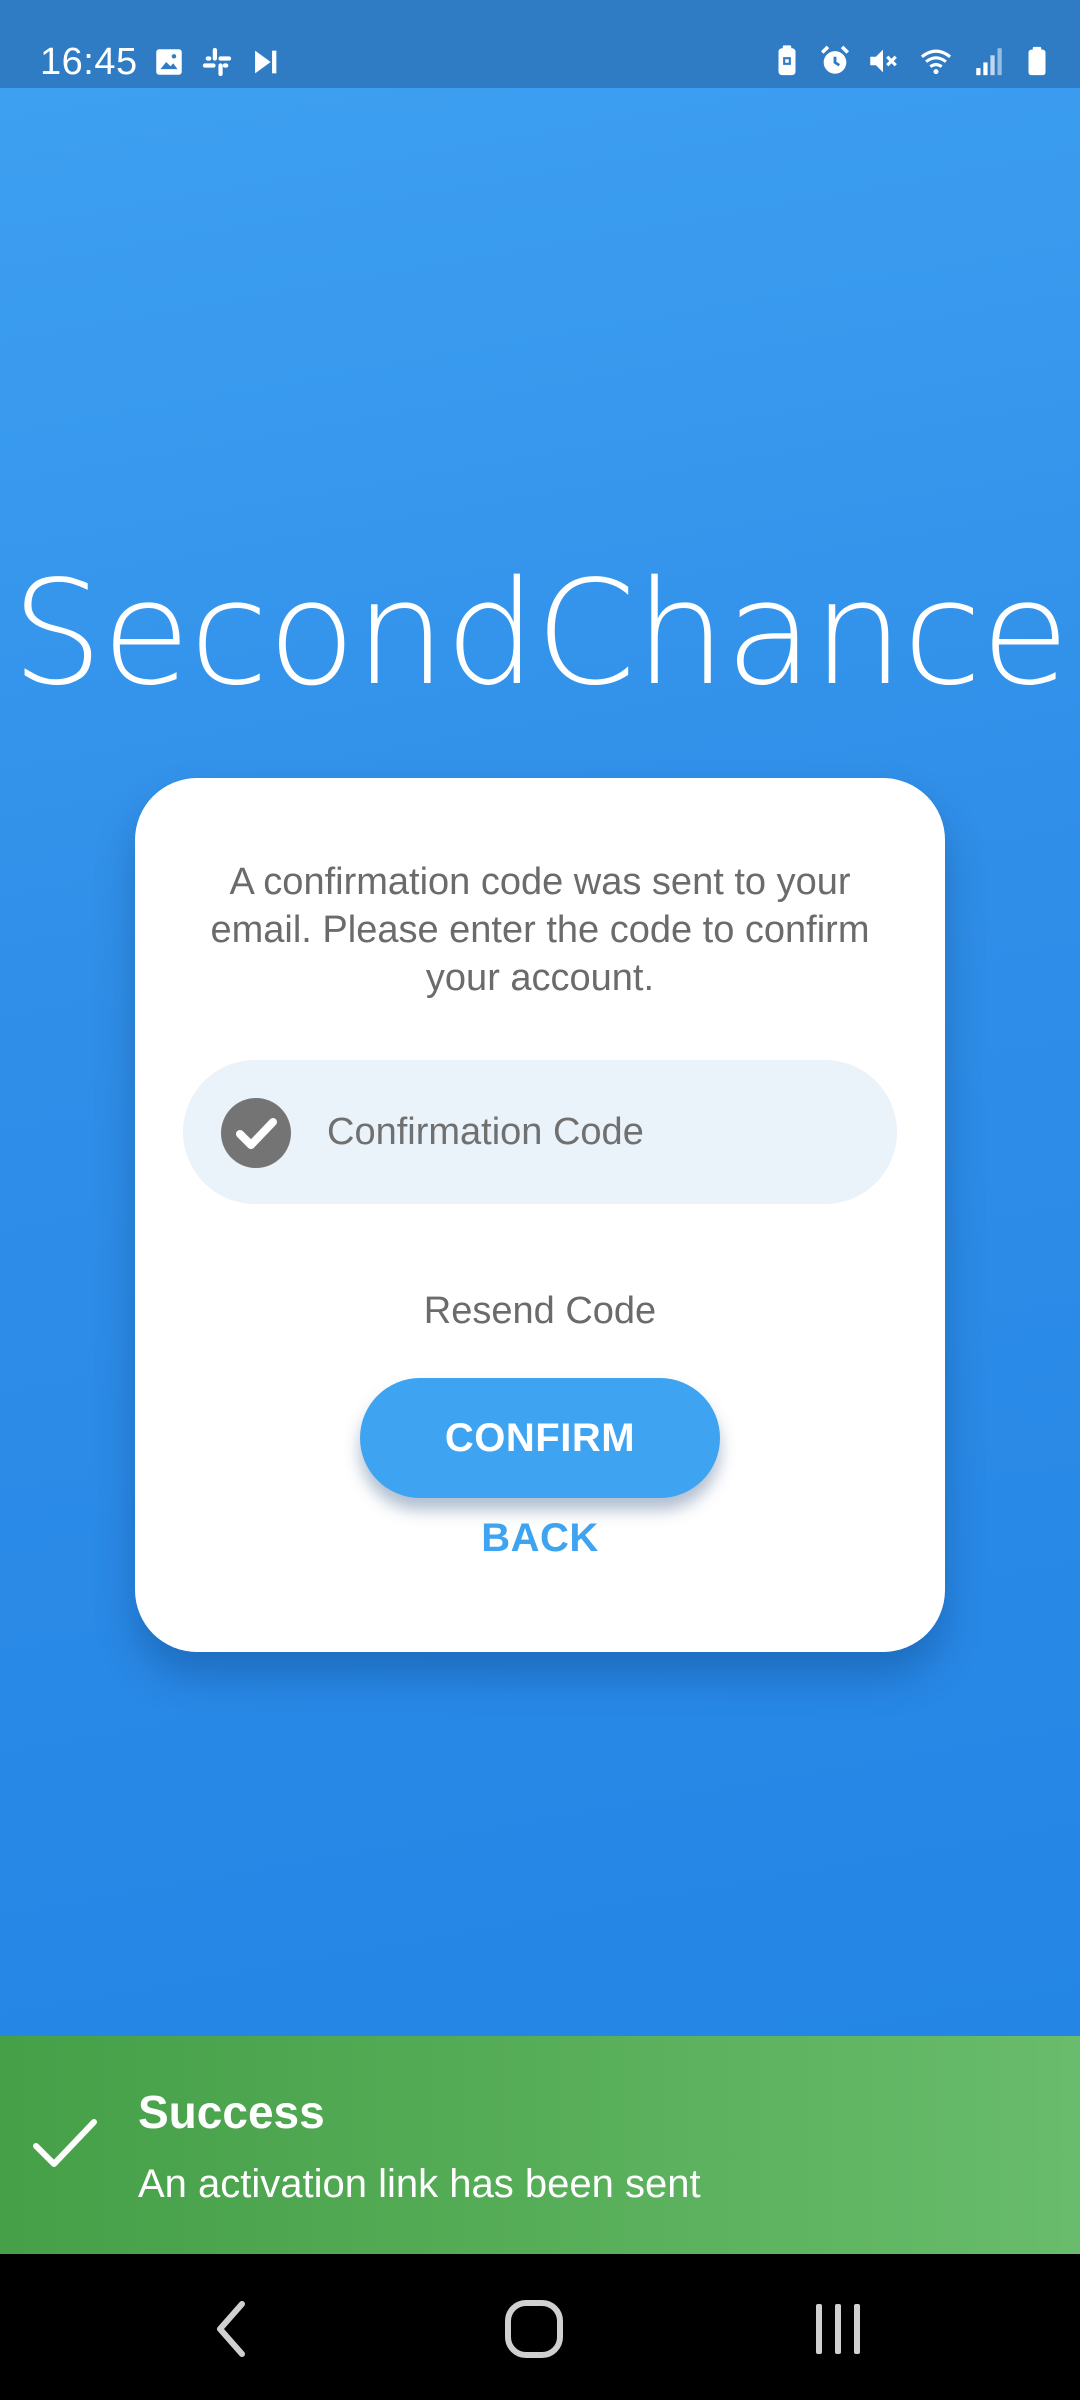 This screenshot has width=1080, height=2400. I want to click on home-icon, so click(534, 2329).